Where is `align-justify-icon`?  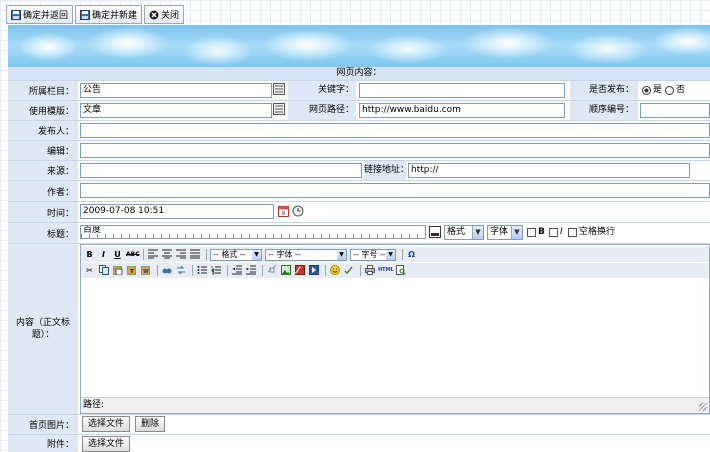
align-justify-icon is located at coordinates (194, 254).